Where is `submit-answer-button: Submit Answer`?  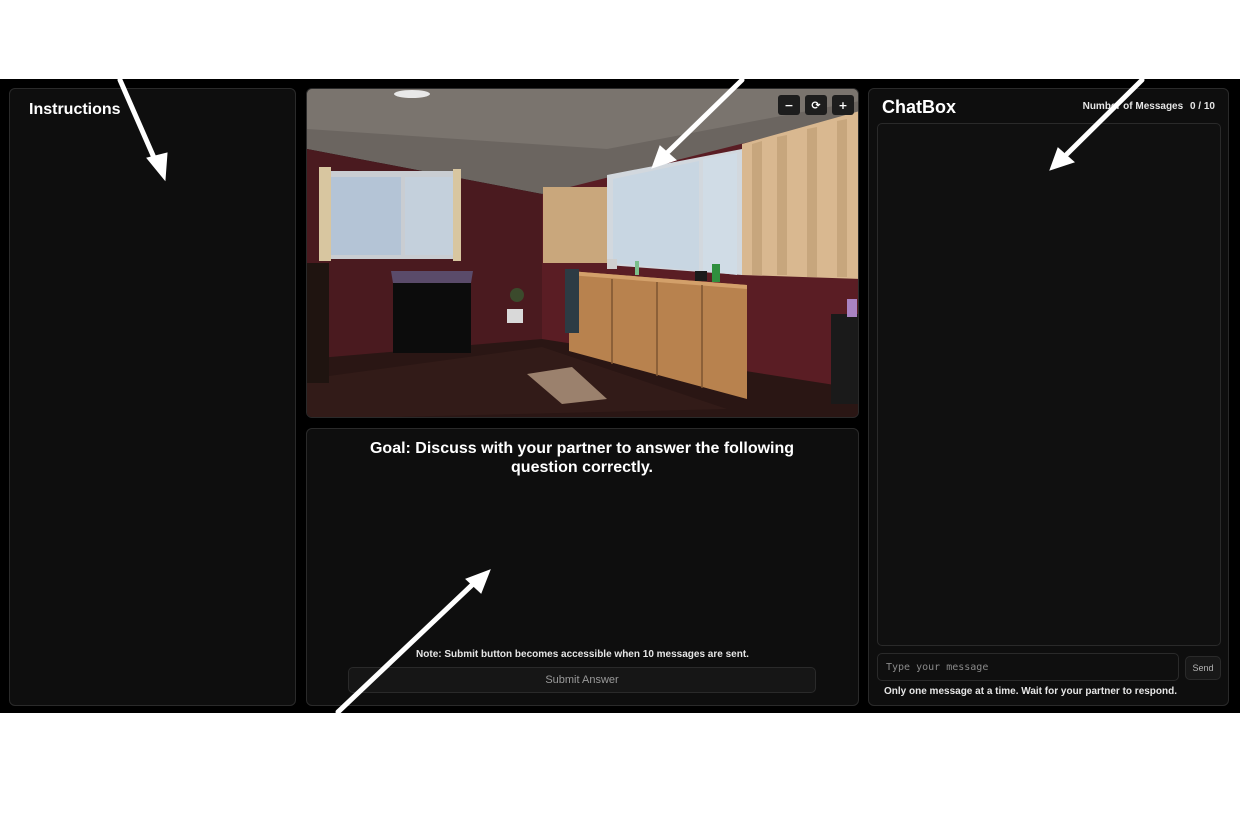
submit-answer-button: Submit Answer is located at coordinates (582, 680).